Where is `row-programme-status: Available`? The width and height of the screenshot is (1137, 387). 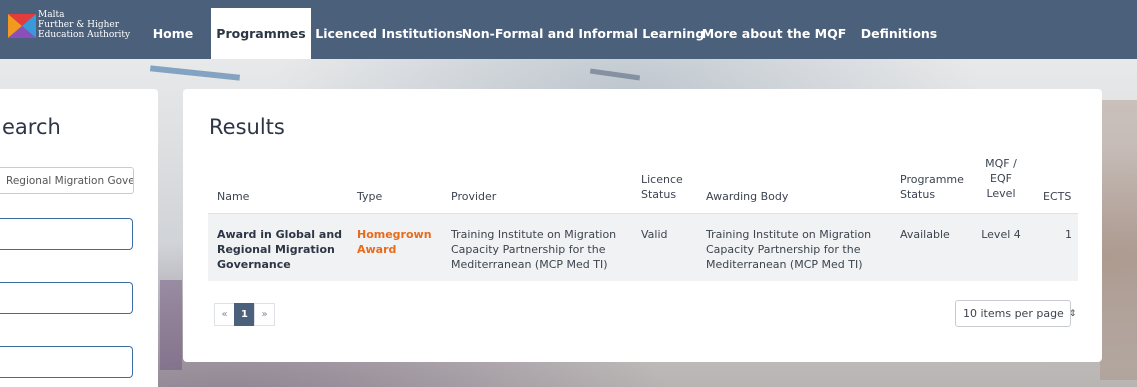
row-programme-status: Available is located at coordinates (925, 234).